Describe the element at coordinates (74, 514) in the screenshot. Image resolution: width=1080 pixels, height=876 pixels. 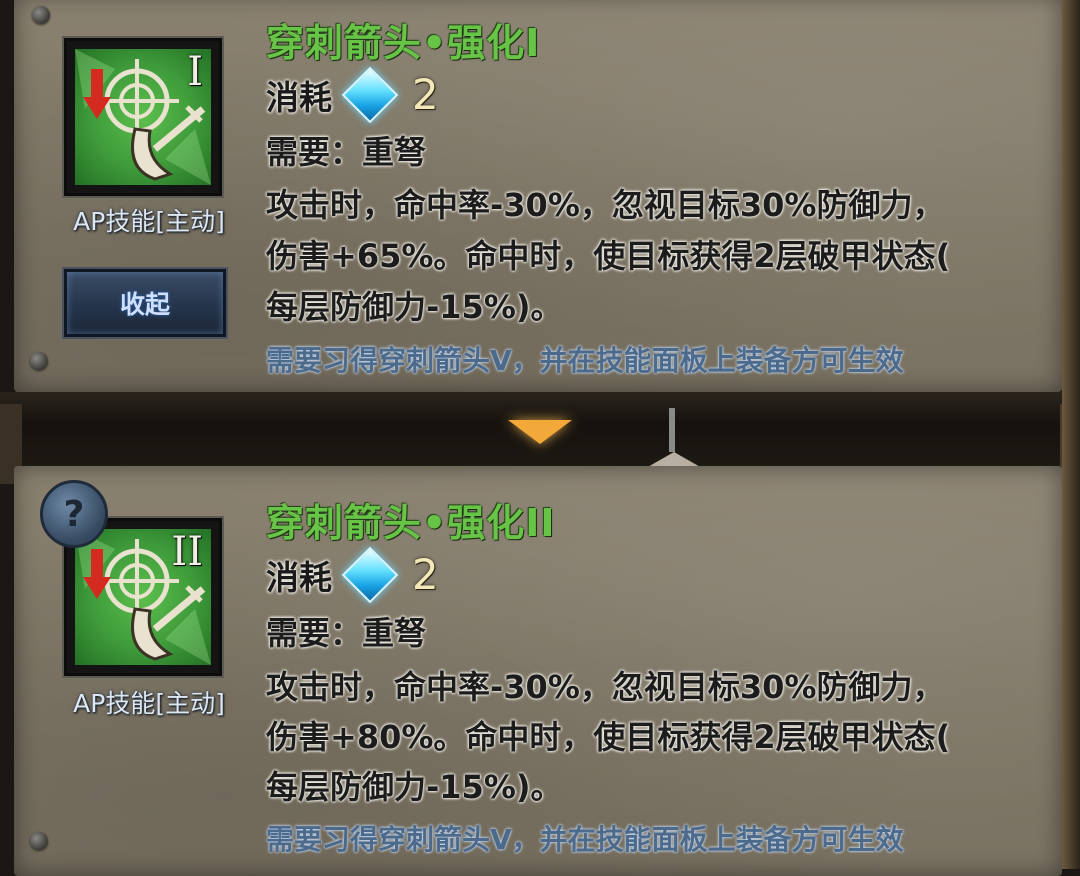
I see `help-button: ?` at that location.